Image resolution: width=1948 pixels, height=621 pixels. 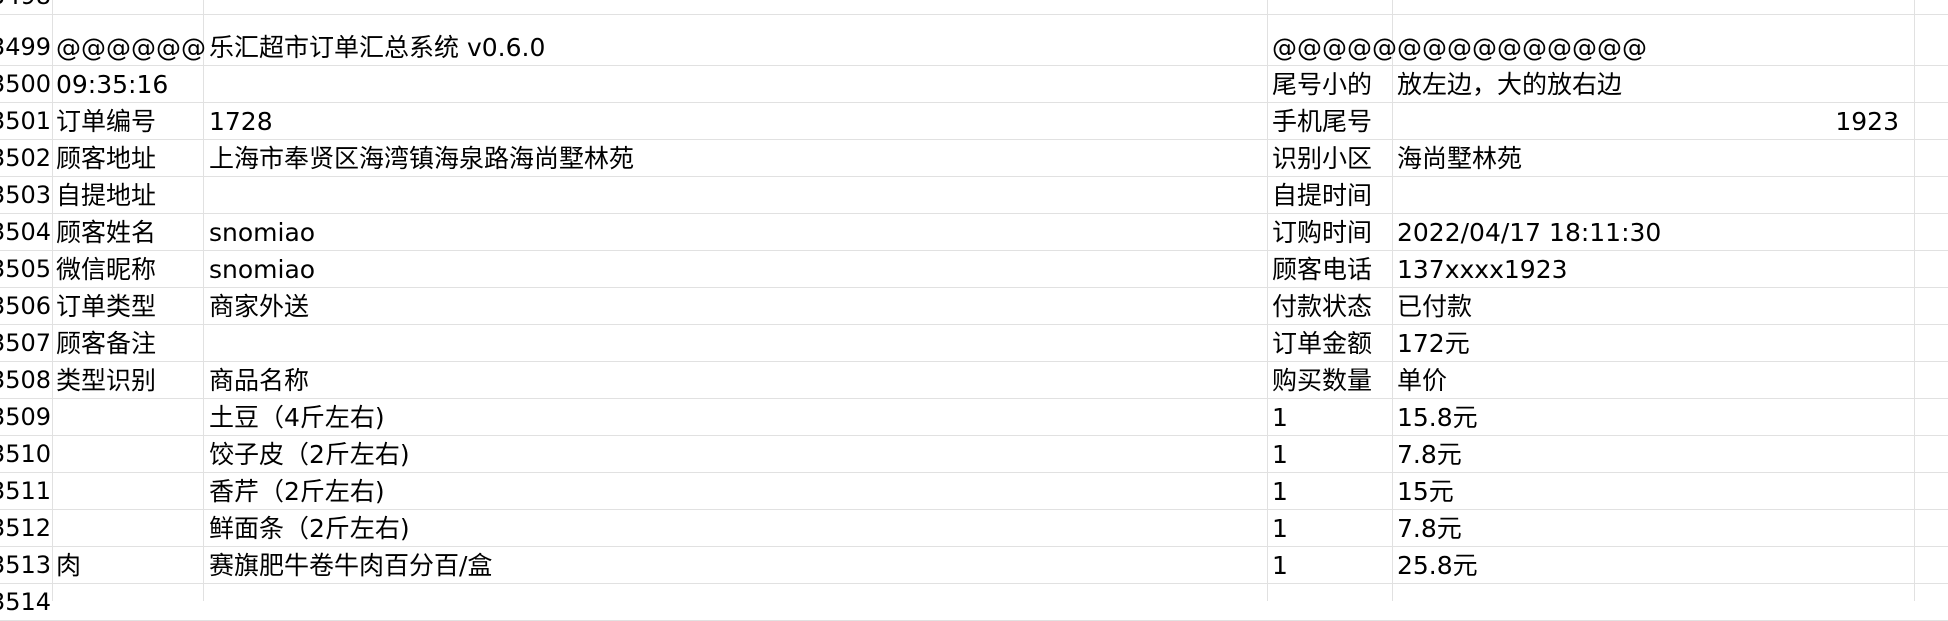 I want to click on cell-a: 09:35:16, so click(x=127, y=84).